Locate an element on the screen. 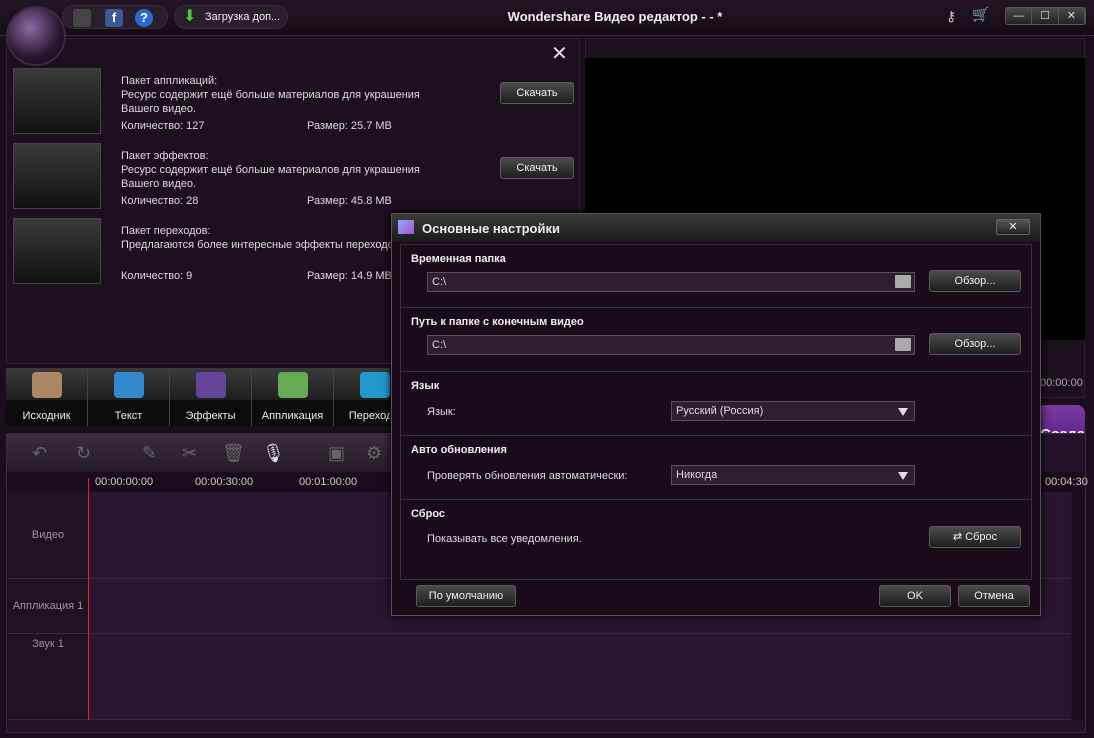 This screenshot has height=738, width=1094. save-icon is located at coordinates (82, 18).